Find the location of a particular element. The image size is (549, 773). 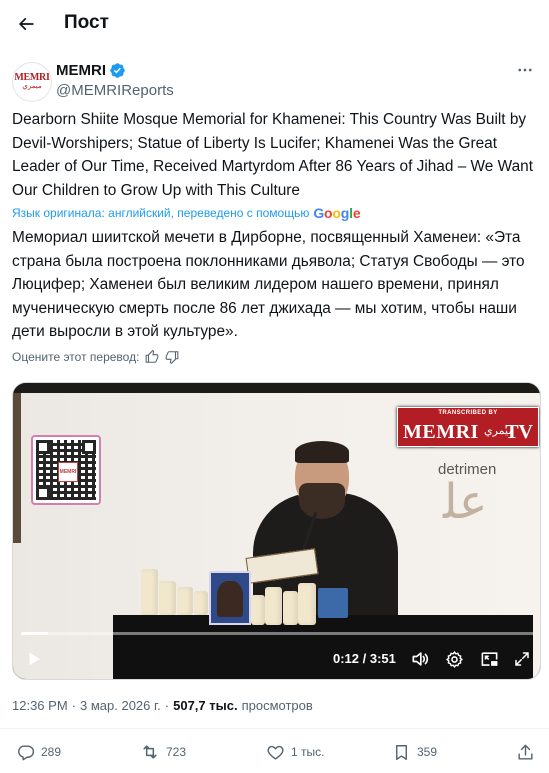

video-curtain is located at coordinates (17, 468).